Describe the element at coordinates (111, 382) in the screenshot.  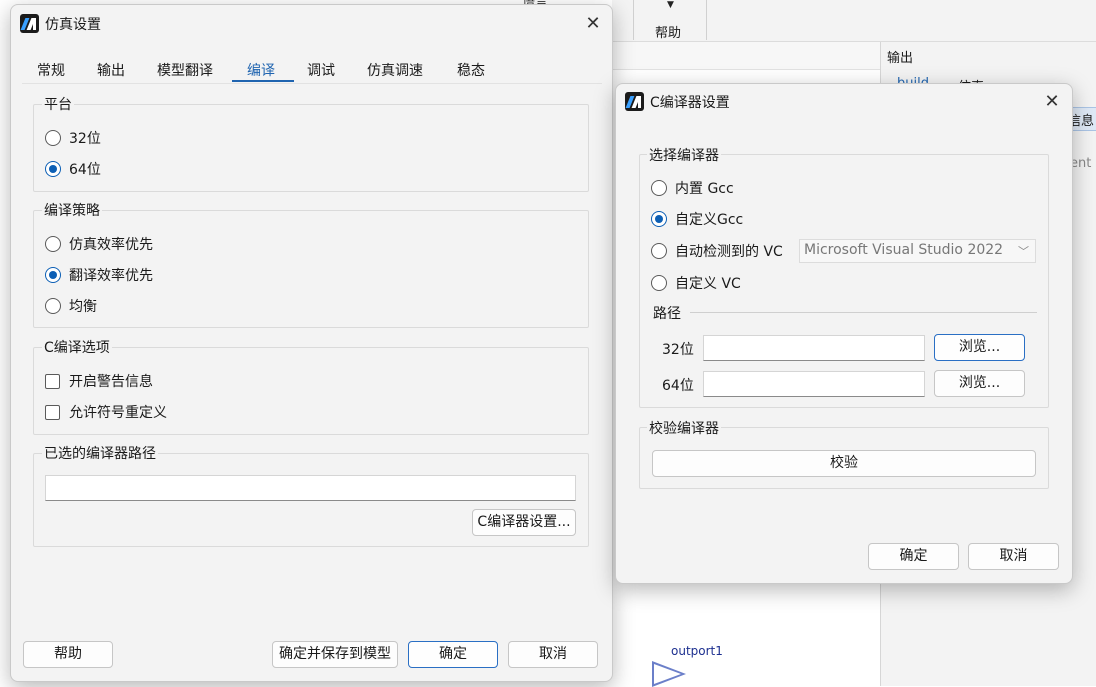
I see `enable-warnings-label: 开启警告信息` at that location.